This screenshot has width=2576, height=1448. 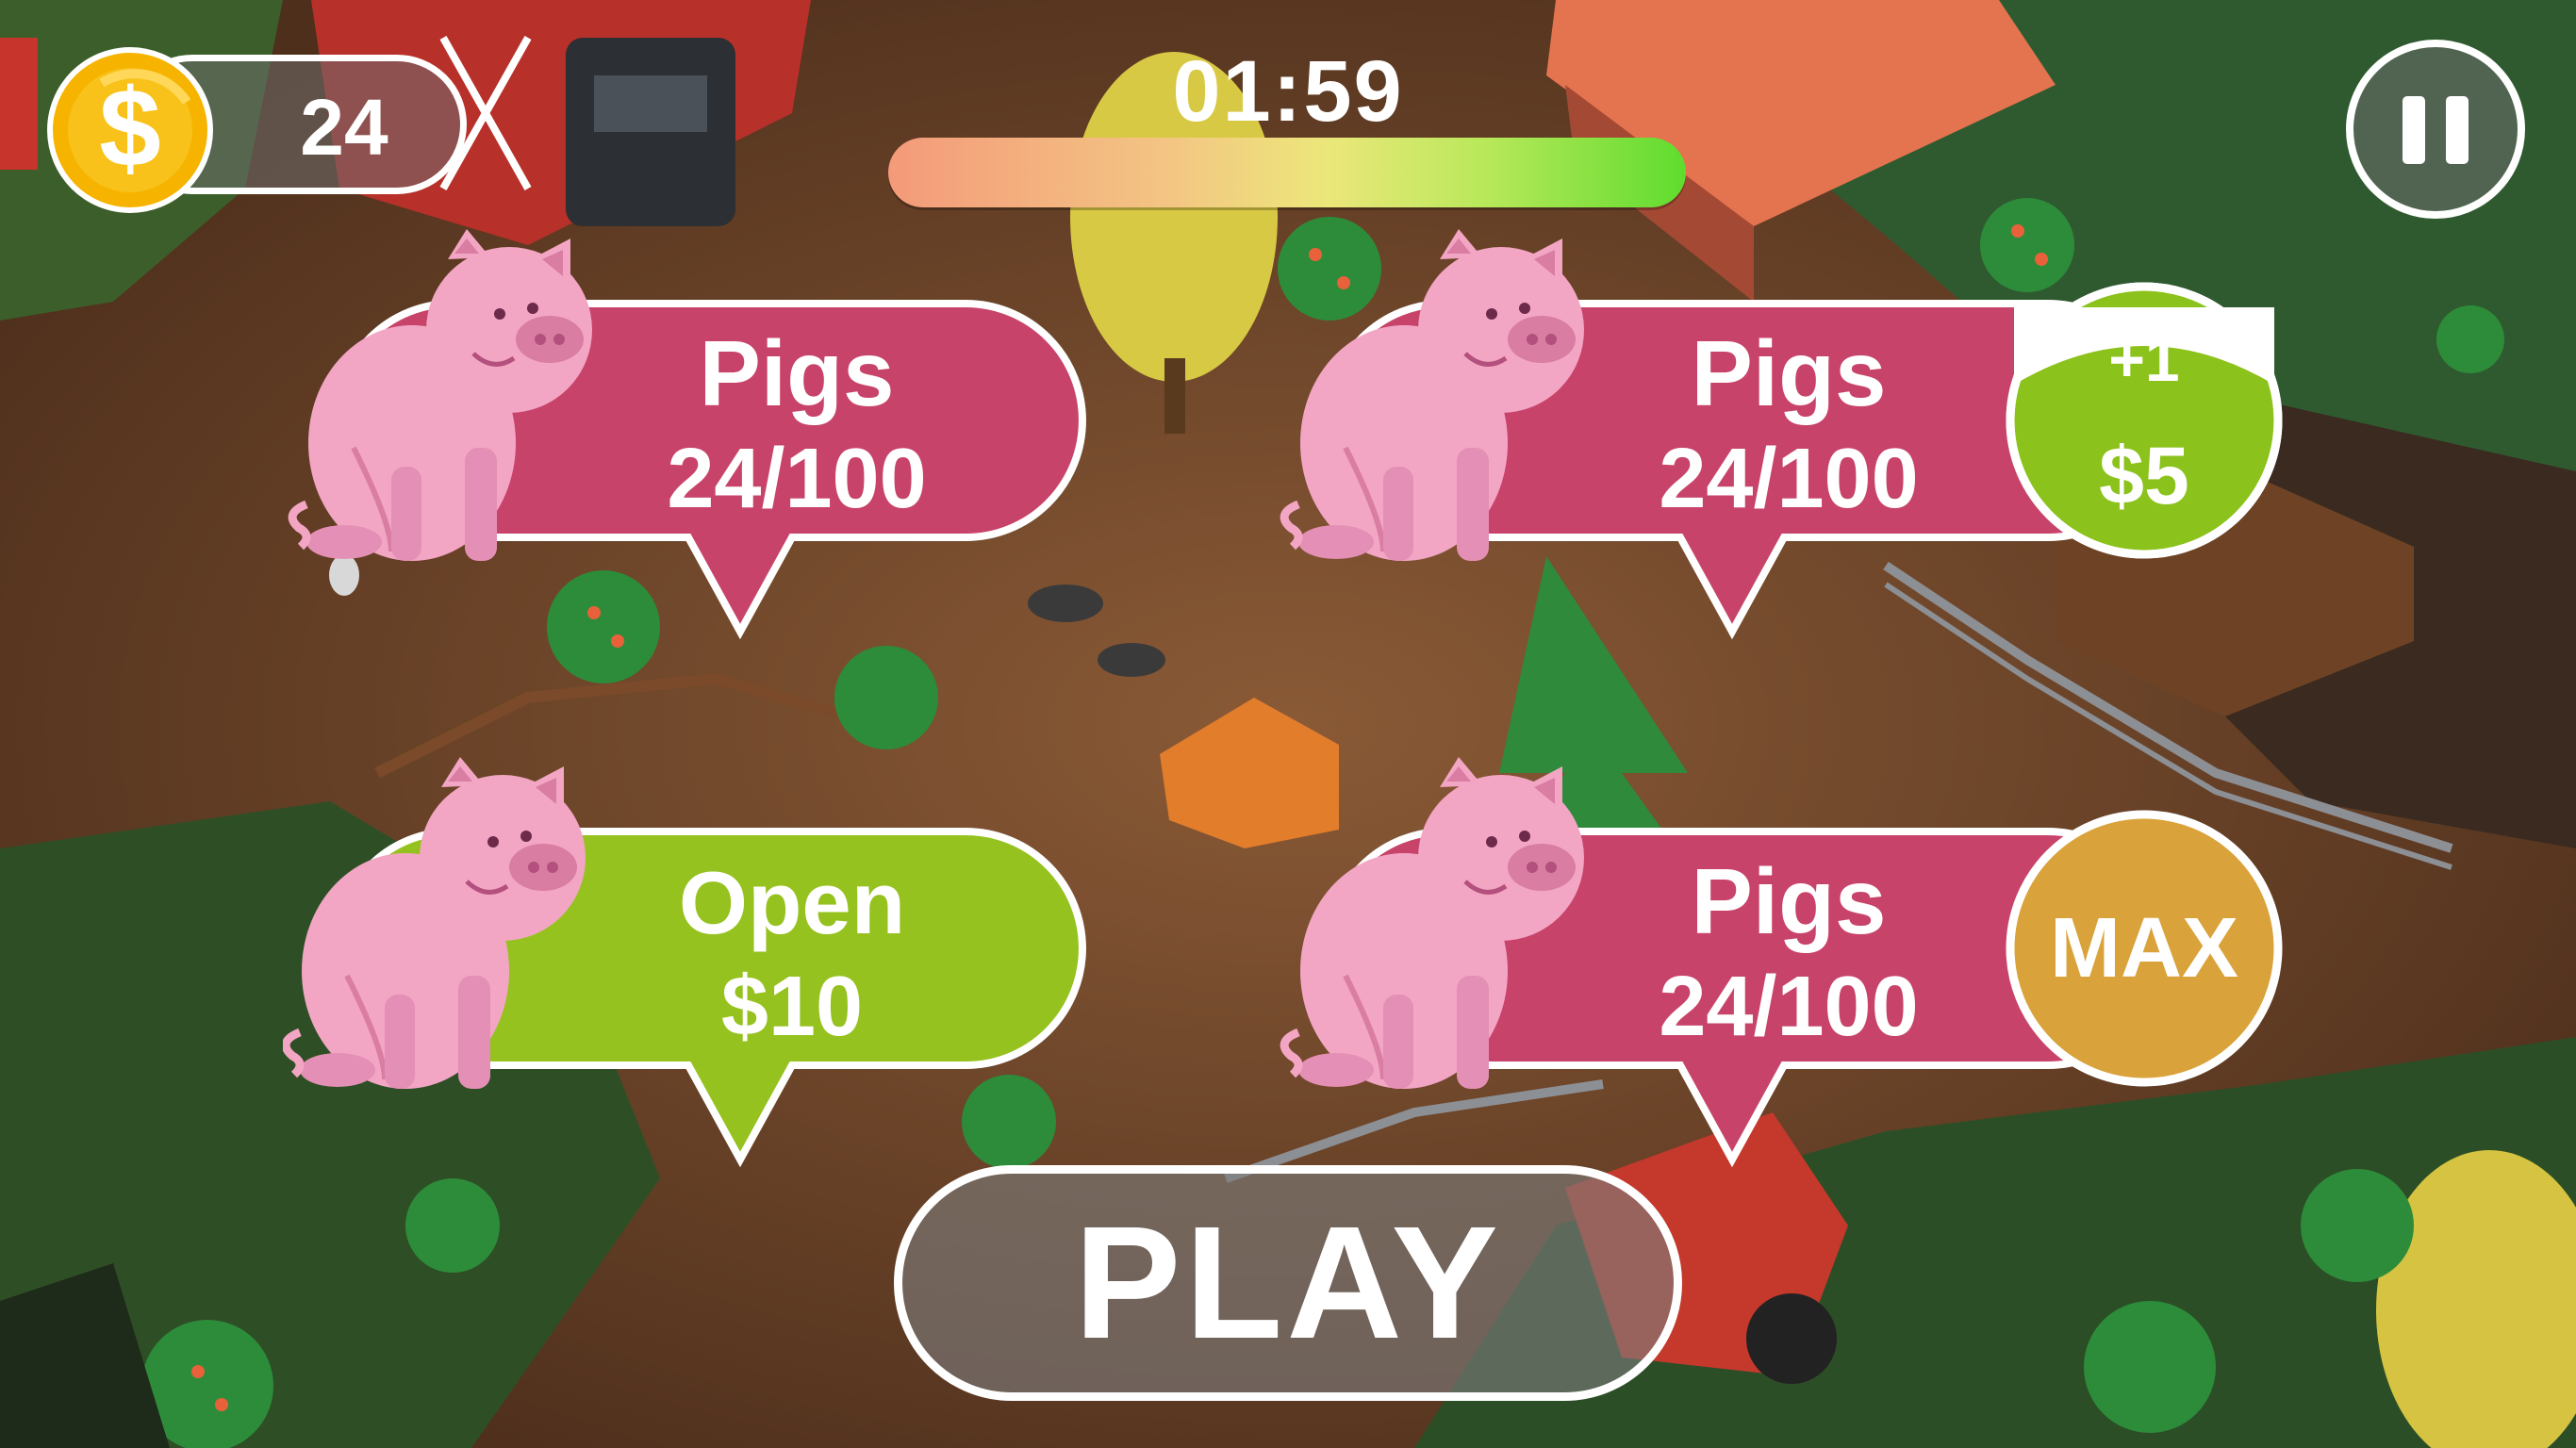 I want to click on upgrade-amount: +1, so click(x=2143, y=359).